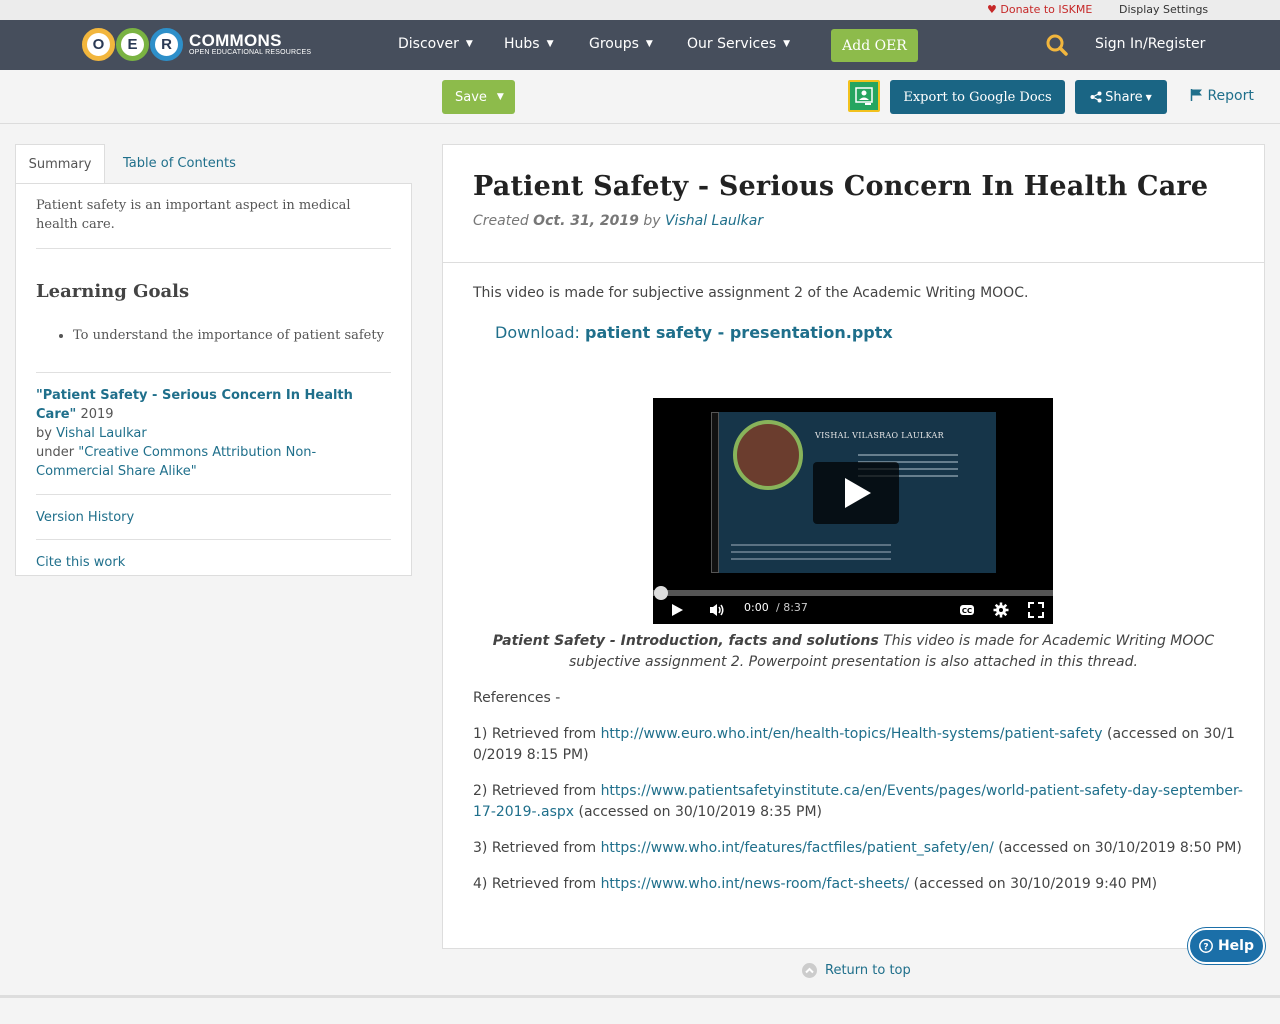  I want to click on attribution-year: 2019, so click(97, 414).